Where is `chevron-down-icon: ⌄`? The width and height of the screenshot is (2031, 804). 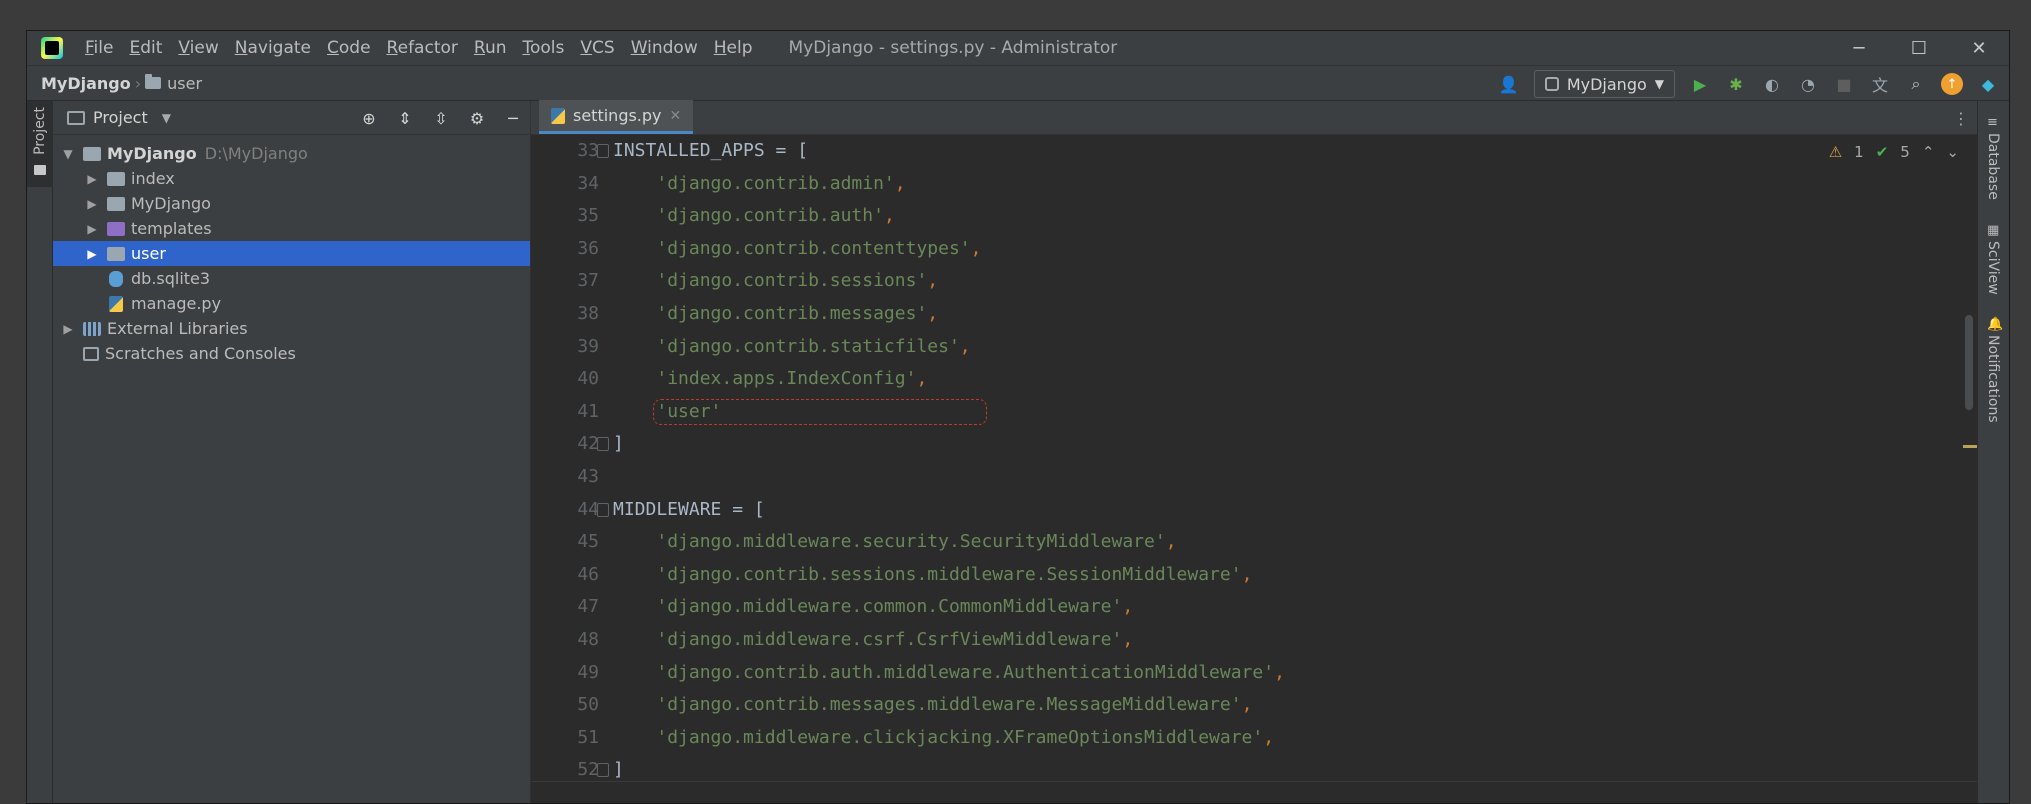
chevron-down-icon: ⌄ is located at coordinates (1952, 152).